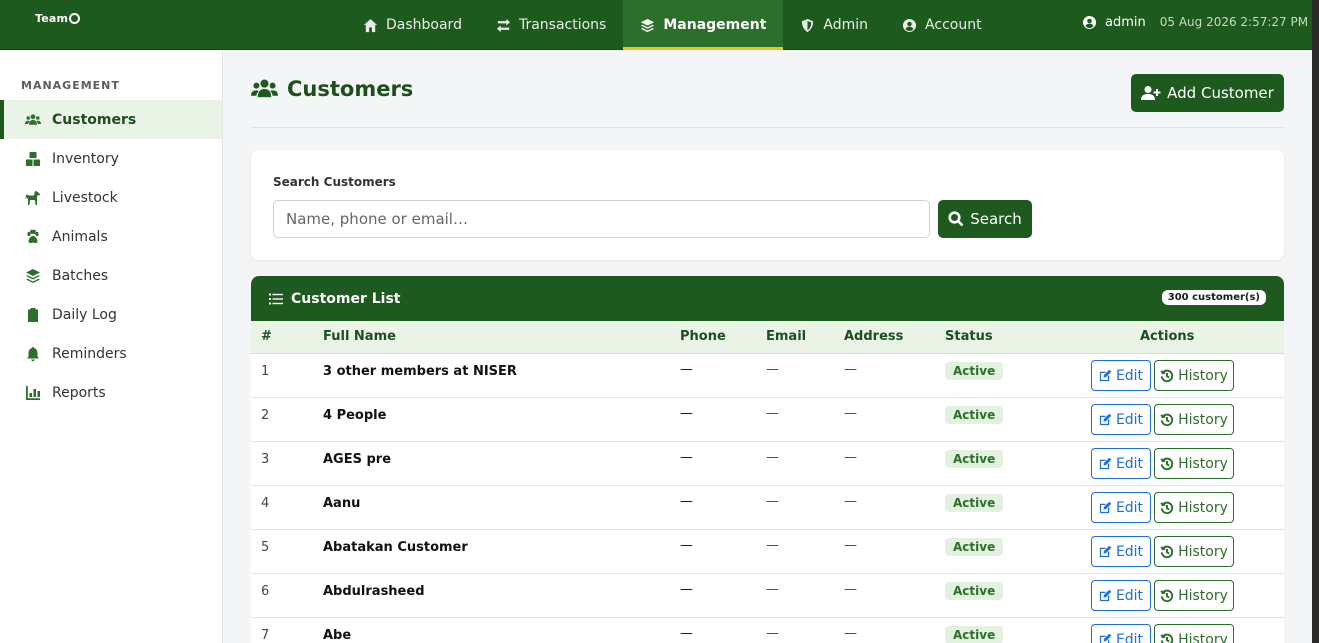 This screenshot has height=643, width=1319. What do you see at coordinates (265, 459) in the screenshot?
I see `row-number: 3` at bounding box center [265, 459].